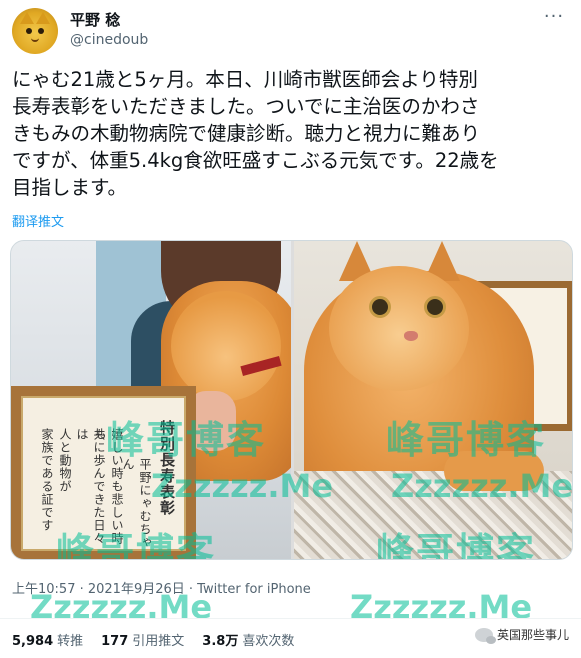 This screenshot has height=658, width=581. What do you see at coordinates (35, 31) in the screenshot?
I see `avatar` at bounding box center [35, 31].